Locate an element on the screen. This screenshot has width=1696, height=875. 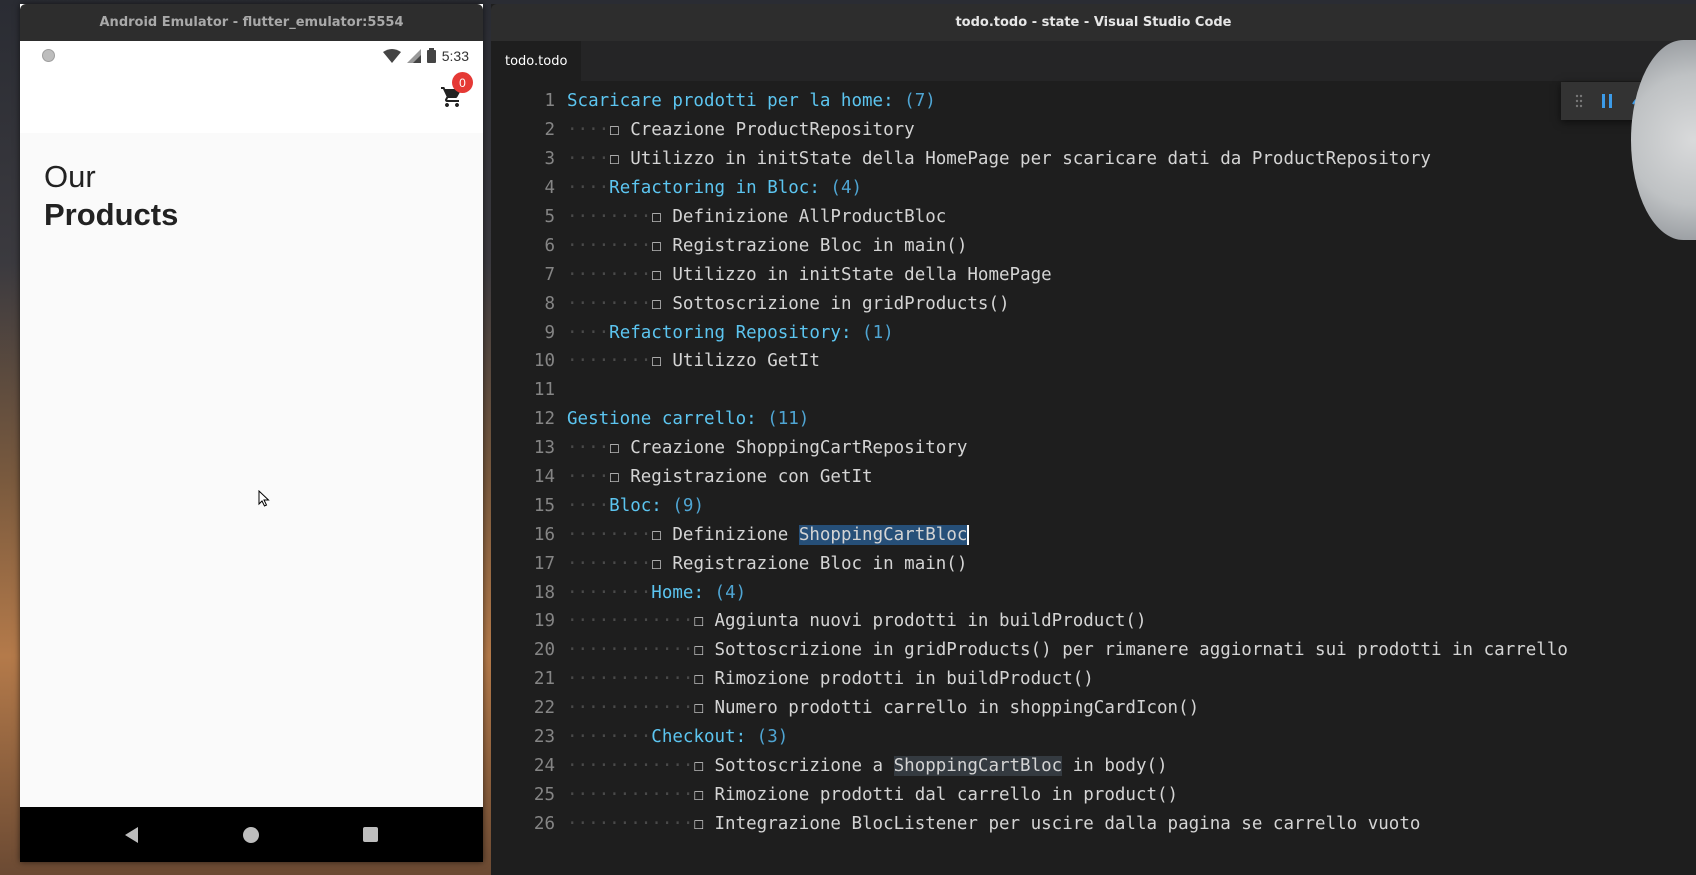
line-number: 11 is located at coordinates (544, 390).